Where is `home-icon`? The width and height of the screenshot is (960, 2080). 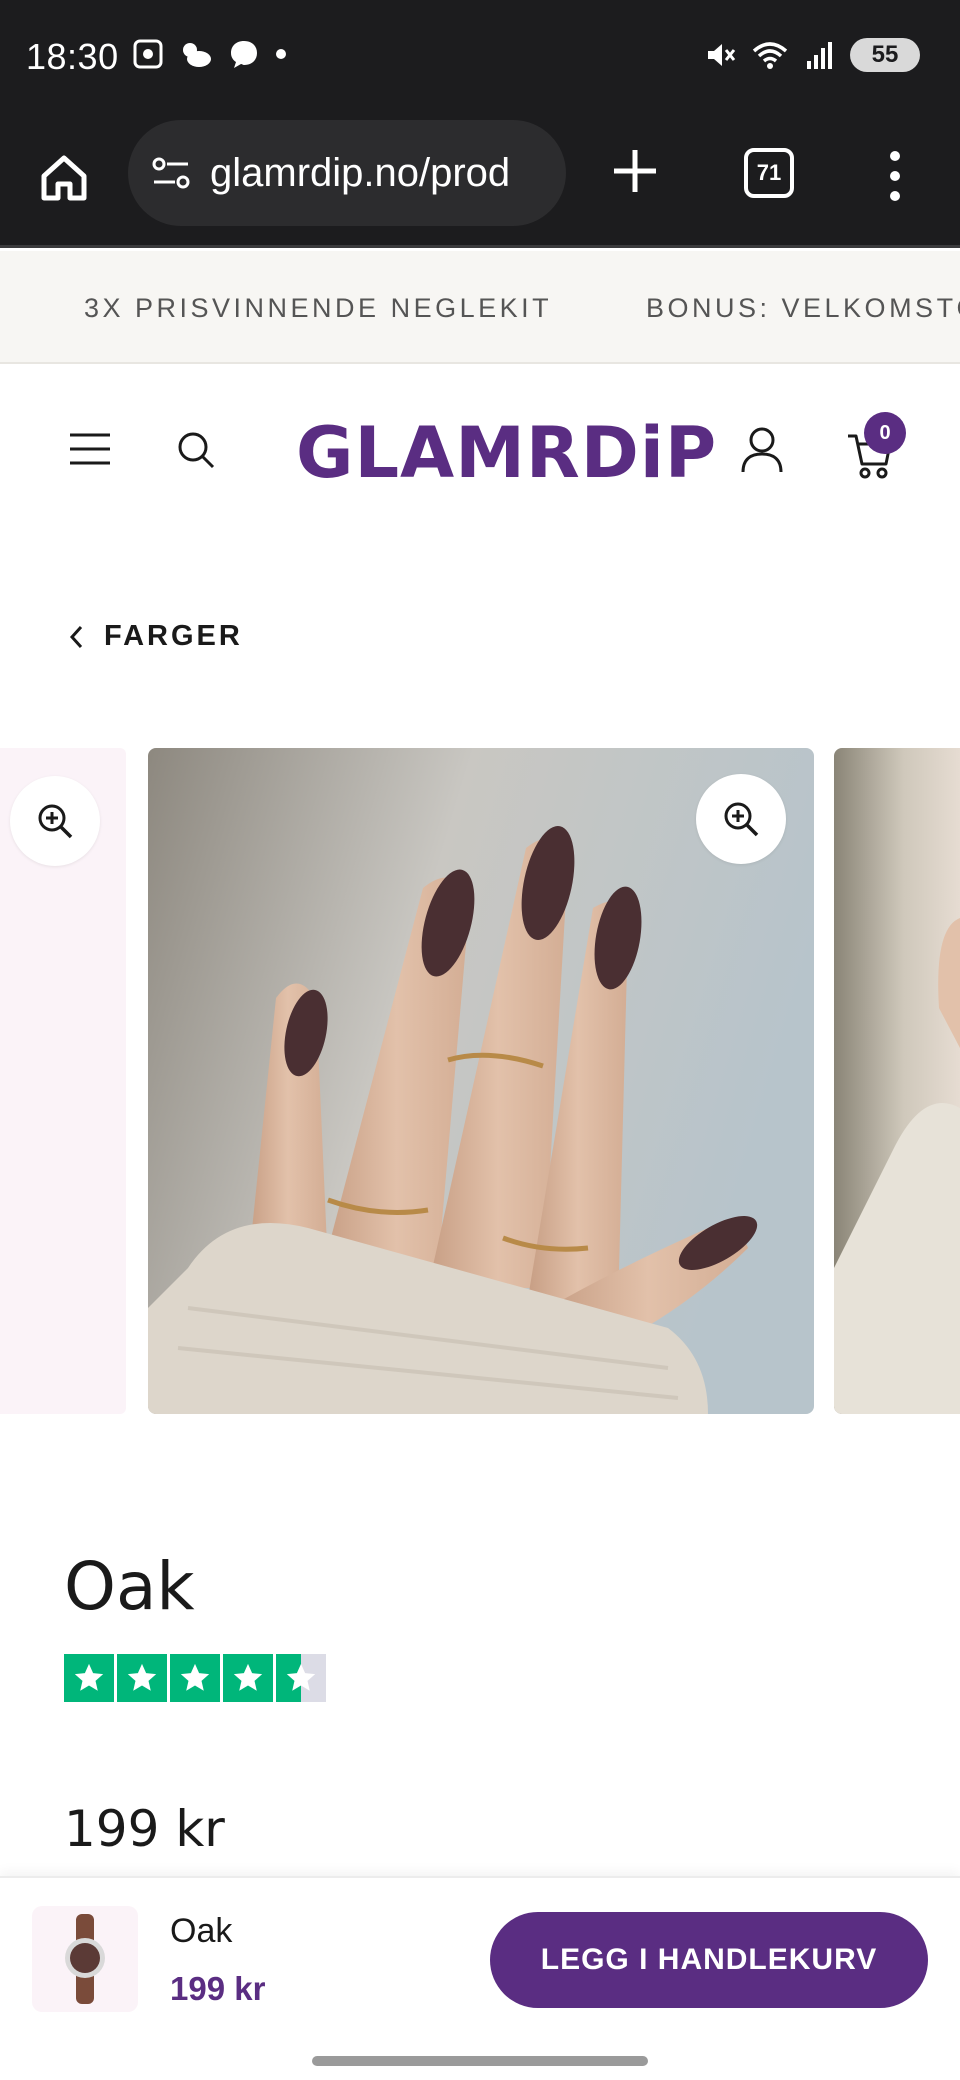
home-icon is located at coordinates (64, 178).